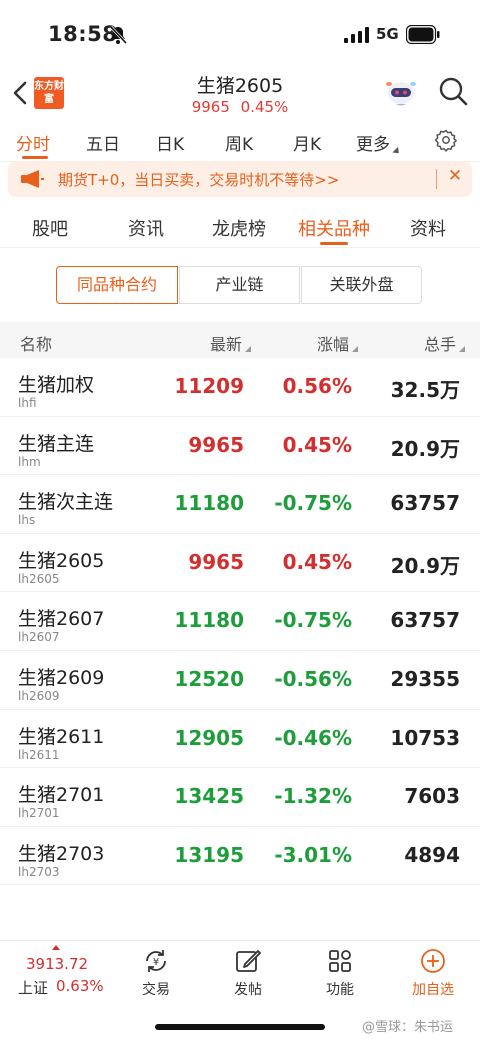  What do you see at coordinates (209, 737) in the screenshot?
I see `latest-price: 12905` at bounding box center [209, 737].